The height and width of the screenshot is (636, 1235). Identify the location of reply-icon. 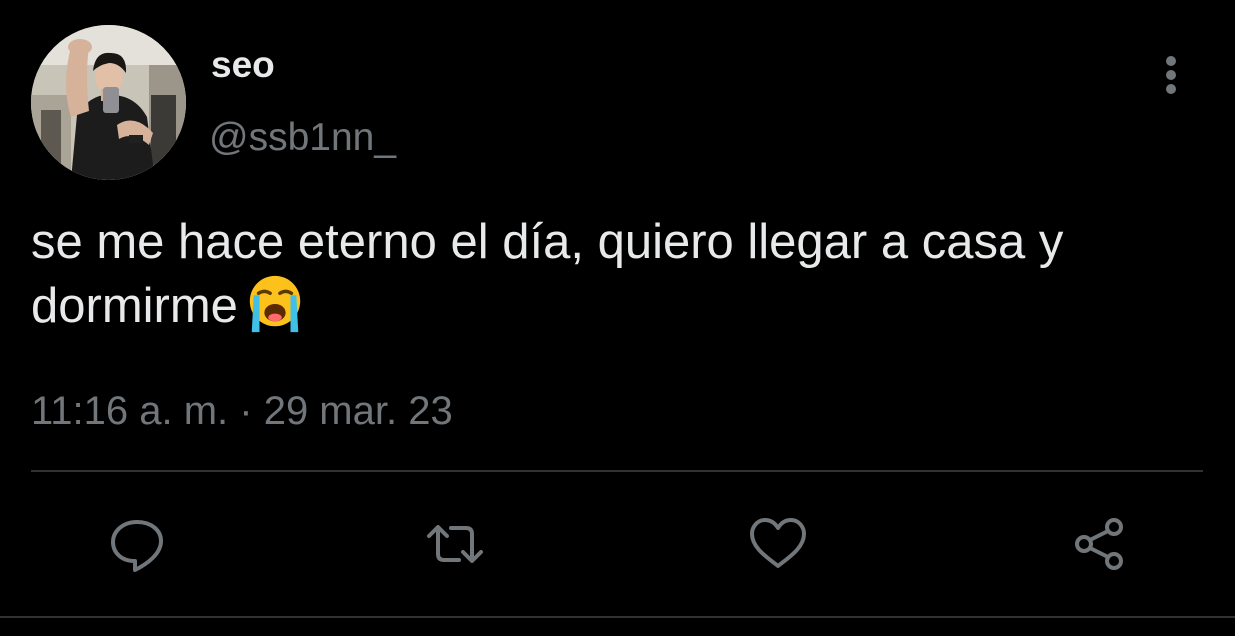
(137, 544).